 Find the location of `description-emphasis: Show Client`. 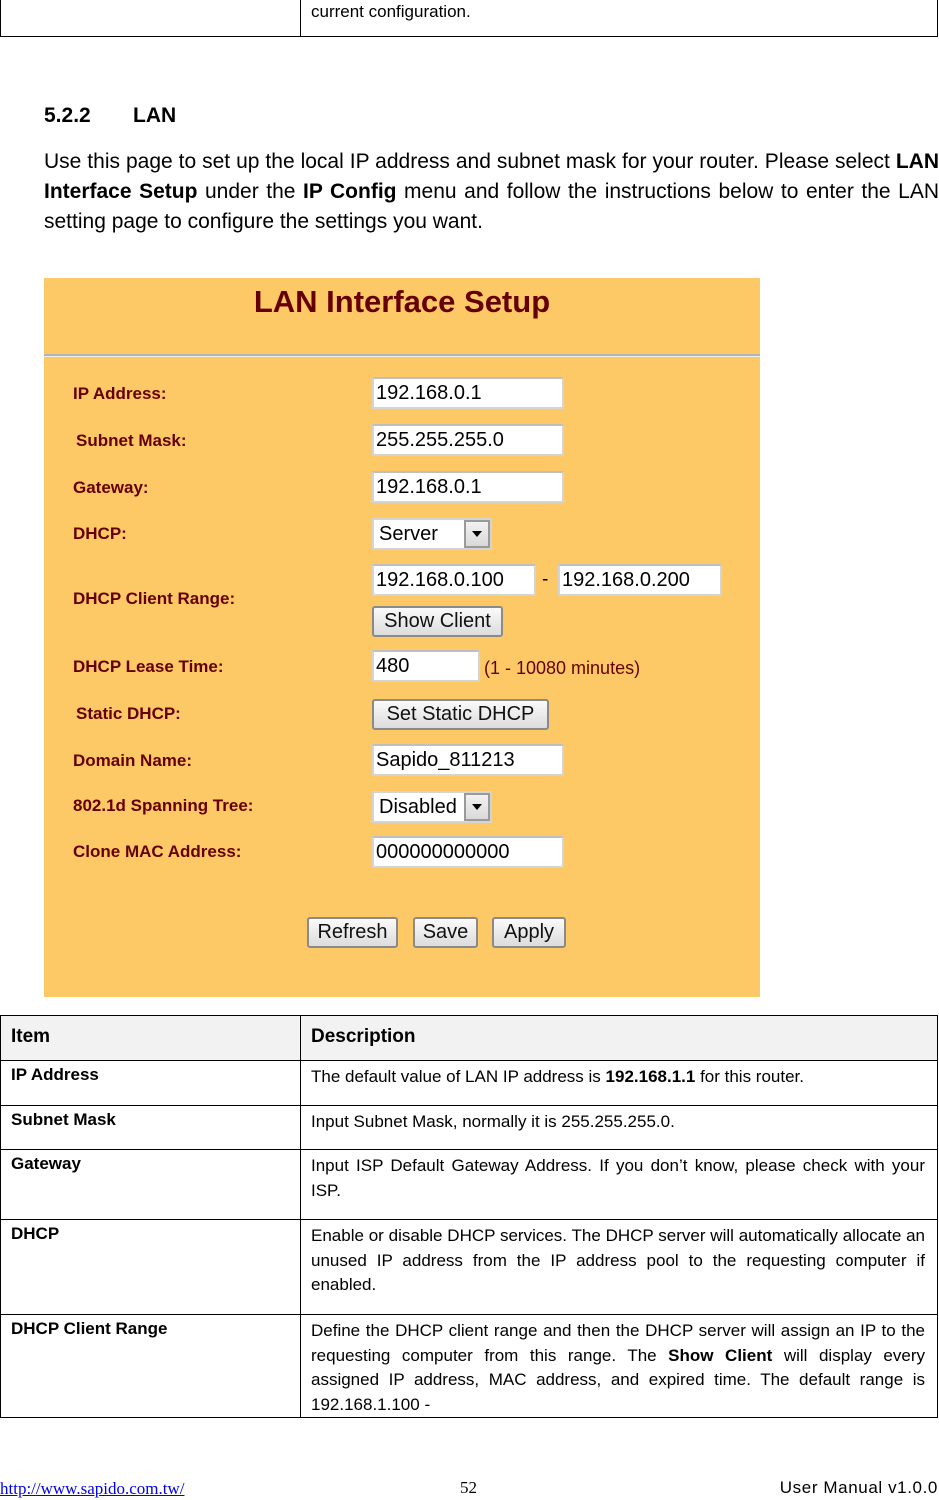

description-emphasis: Show Client is located at coordinates (720, 1355).